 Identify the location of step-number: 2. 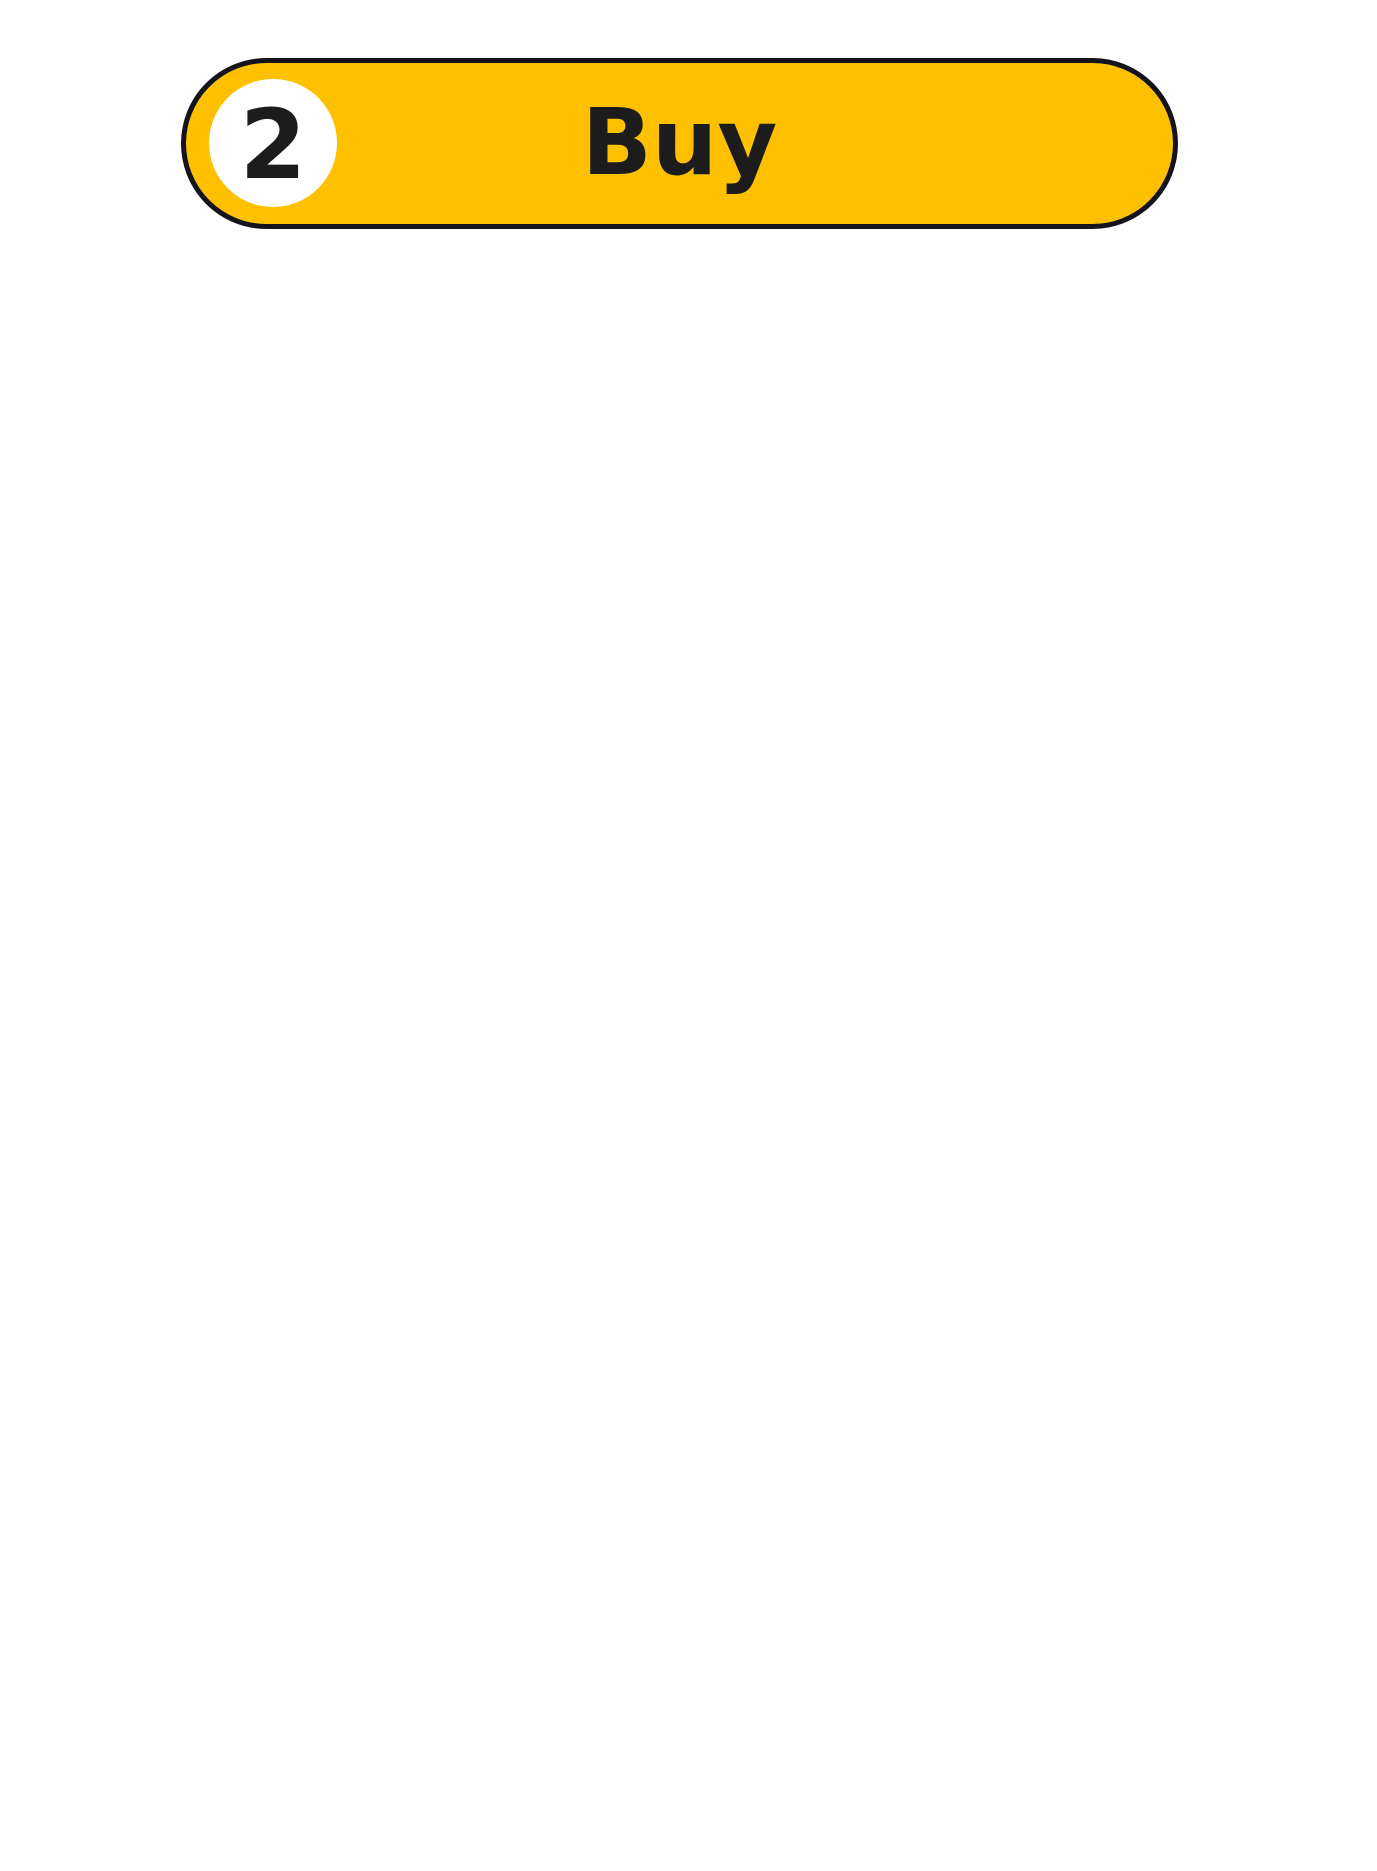
(273, 145).